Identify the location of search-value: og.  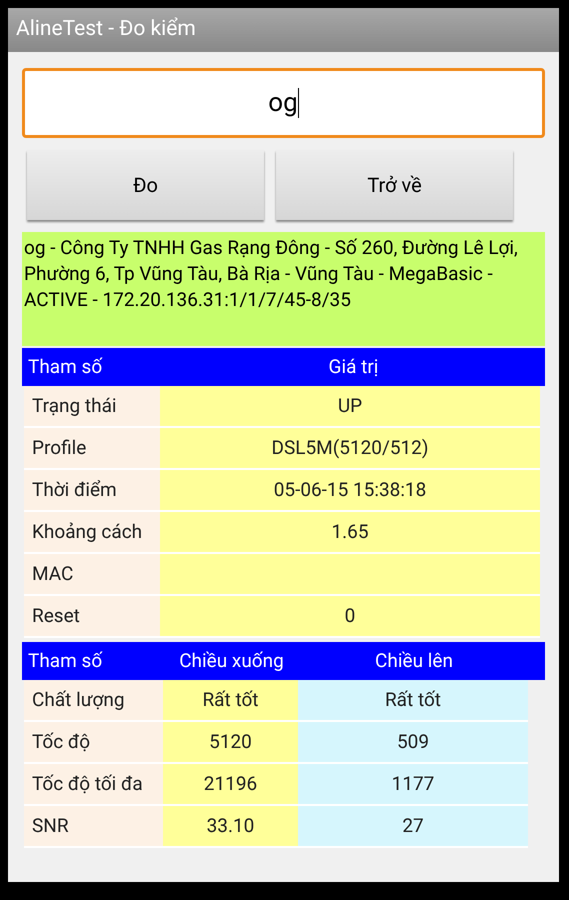
(283, 103).